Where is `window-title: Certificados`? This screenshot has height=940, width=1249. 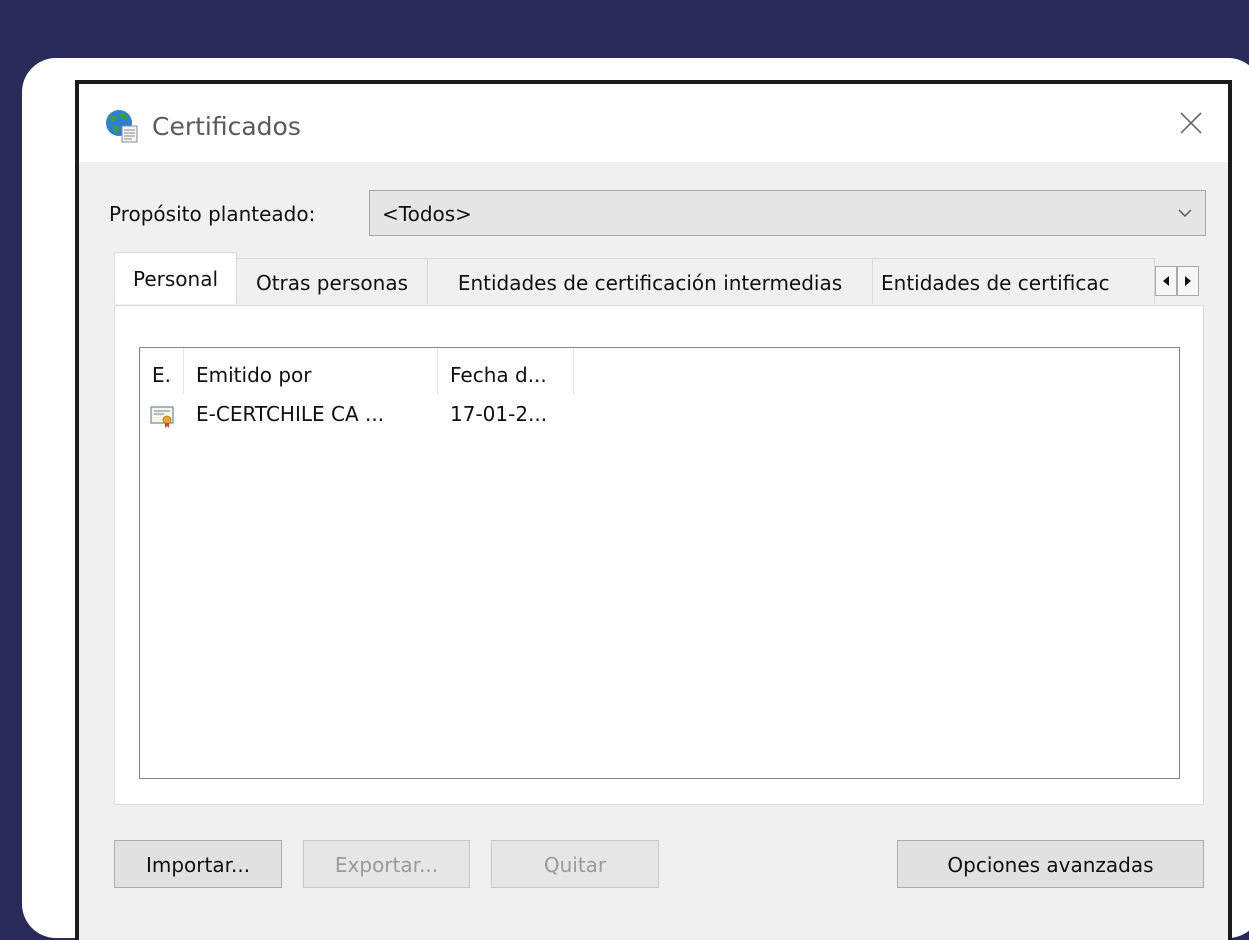
window-title: Certificados is located at coordinates (226, 126).